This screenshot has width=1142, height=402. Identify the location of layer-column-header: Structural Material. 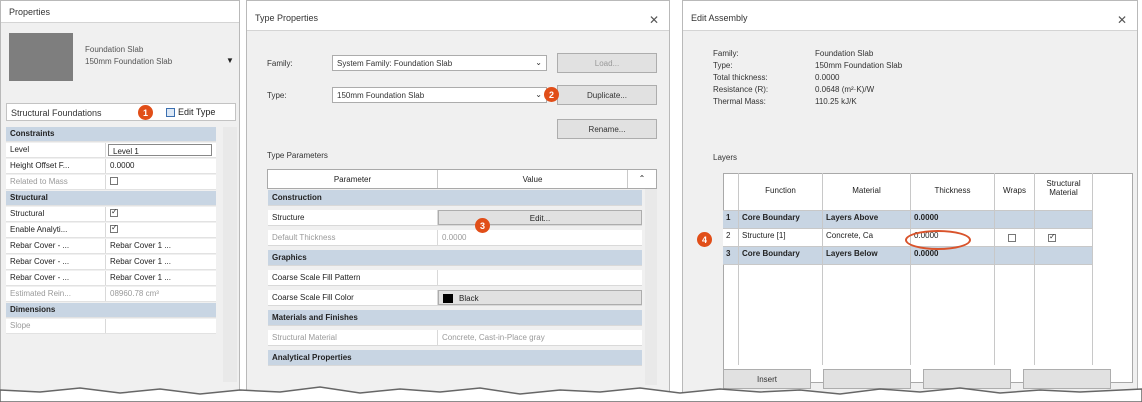
(1064, 192).